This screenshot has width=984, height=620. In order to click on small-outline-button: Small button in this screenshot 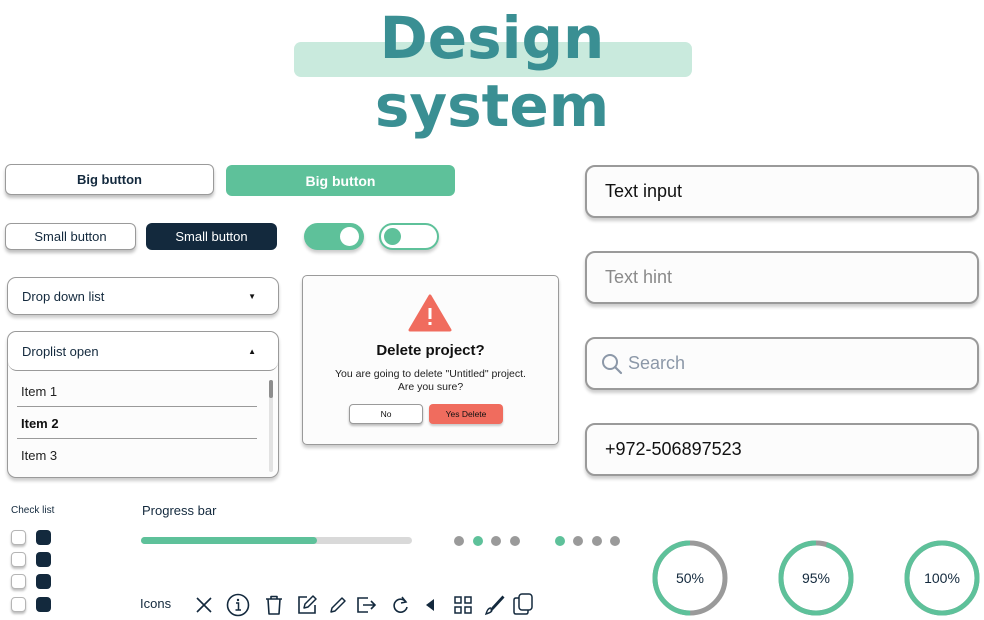, I will do `click(70, 236)`.